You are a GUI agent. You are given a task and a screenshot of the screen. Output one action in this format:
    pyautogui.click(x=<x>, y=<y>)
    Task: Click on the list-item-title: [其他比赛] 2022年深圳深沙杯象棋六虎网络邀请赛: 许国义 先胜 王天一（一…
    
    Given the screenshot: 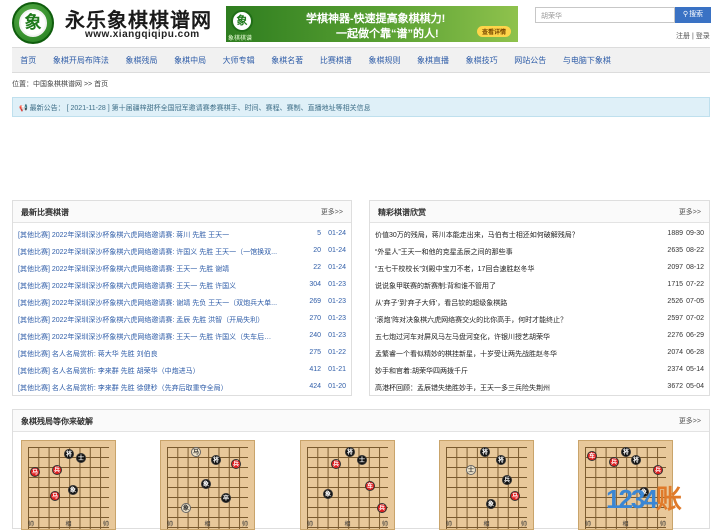 What is the action you would take?
    pyautogui.click(x=148, y=252)
    